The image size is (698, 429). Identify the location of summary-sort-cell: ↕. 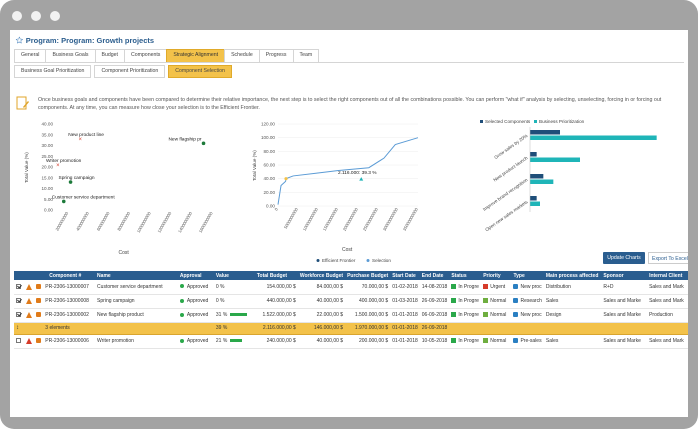
(19, 328).